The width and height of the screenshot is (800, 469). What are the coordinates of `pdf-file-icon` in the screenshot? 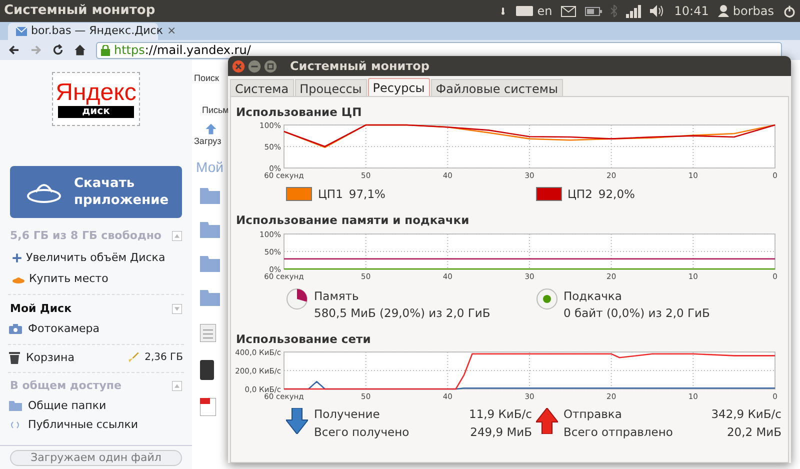 It's located at (208, 407).